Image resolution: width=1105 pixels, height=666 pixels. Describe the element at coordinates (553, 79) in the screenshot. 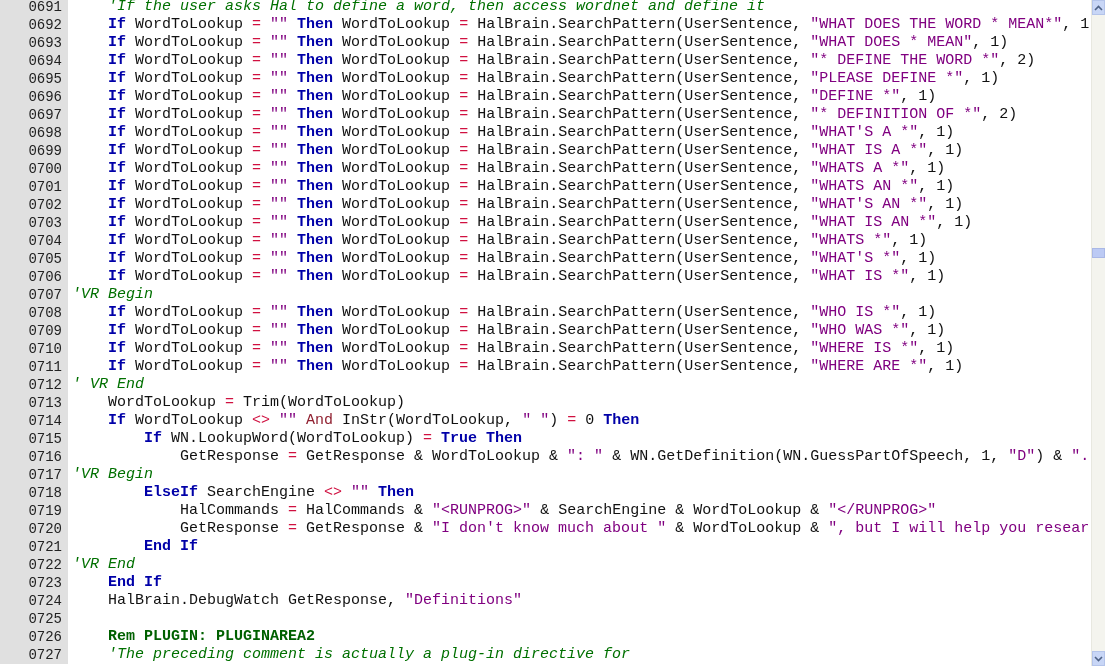

I see `code-line: If WordToLookup = "" Then WordToLookup = HalBrain.SearchPattern(UserSentence, "PLEASE DEFINE *", 1)` at that location.